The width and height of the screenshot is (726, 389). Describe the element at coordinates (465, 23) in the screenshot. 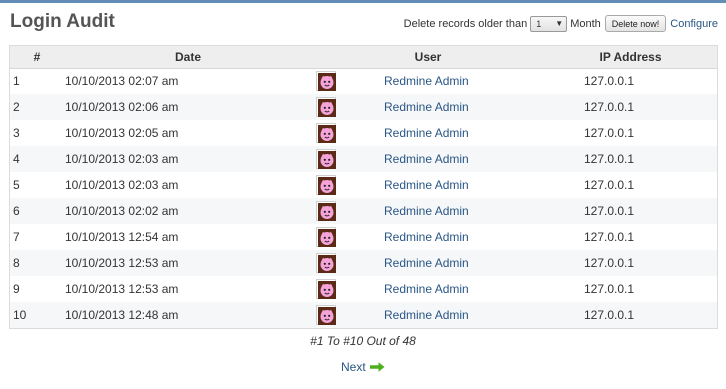

I see `delete-records-label: Delete records older than` at that location.